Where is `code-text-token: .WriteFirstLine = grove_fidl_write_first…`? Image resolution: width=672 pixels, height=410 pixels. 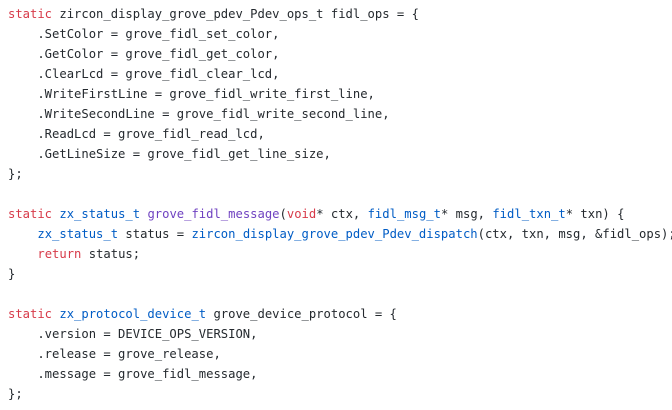 code-text-token: .WriteFirstLine = grove_fidl_write_first… is located at coordinates (191, 94).